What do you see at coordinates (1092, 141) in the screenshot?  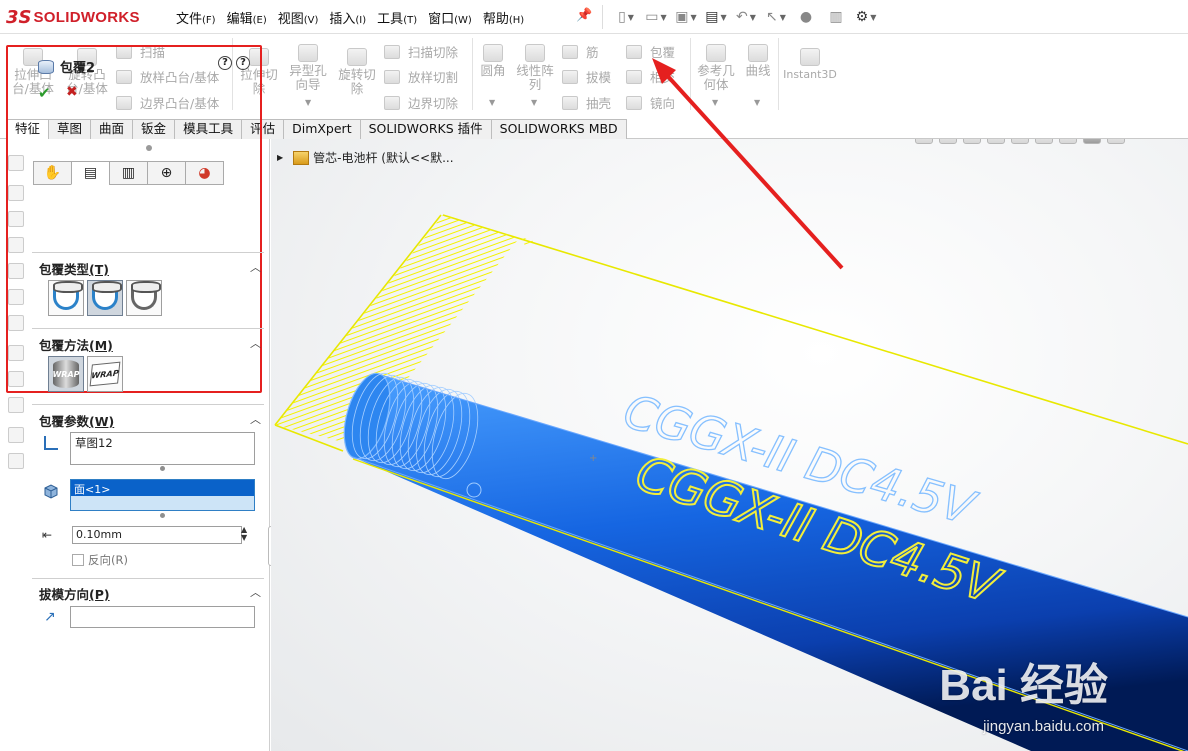 I see `hide-show-items-icon` at bounding box center [1092, 141].